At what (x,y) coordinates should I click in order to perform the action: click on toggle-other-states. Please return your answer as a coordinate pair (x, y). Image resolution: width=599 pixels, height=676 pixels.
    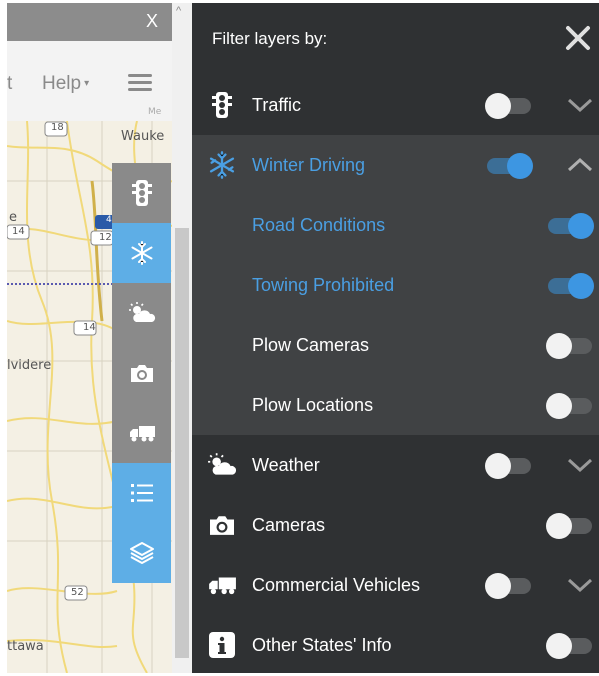
    Looking at the image, I should click on (570, 646).